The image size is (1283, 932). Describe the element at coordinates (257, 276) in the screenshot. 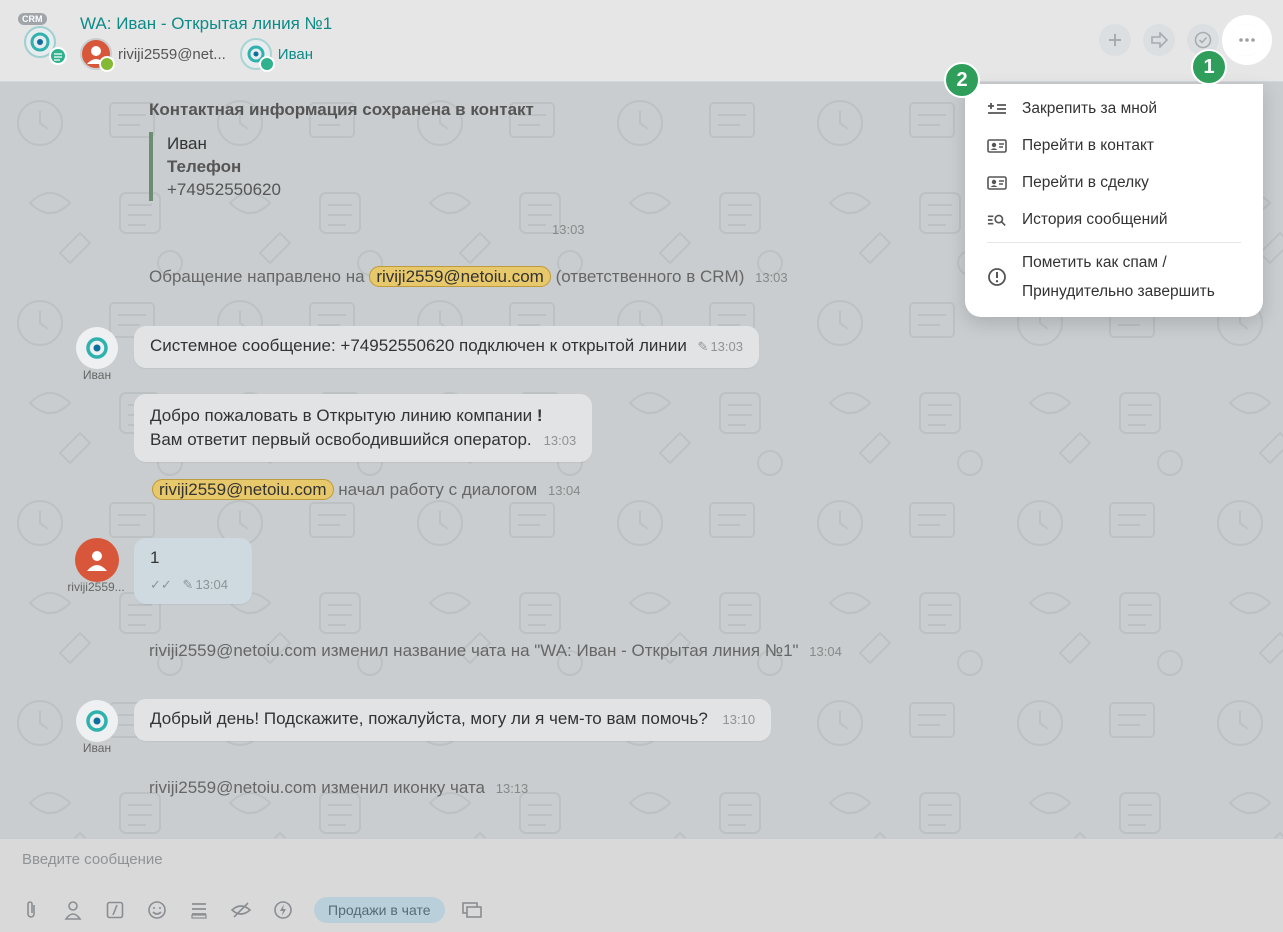

I see `redirect-prefix: Обращение направлено на` at that location.